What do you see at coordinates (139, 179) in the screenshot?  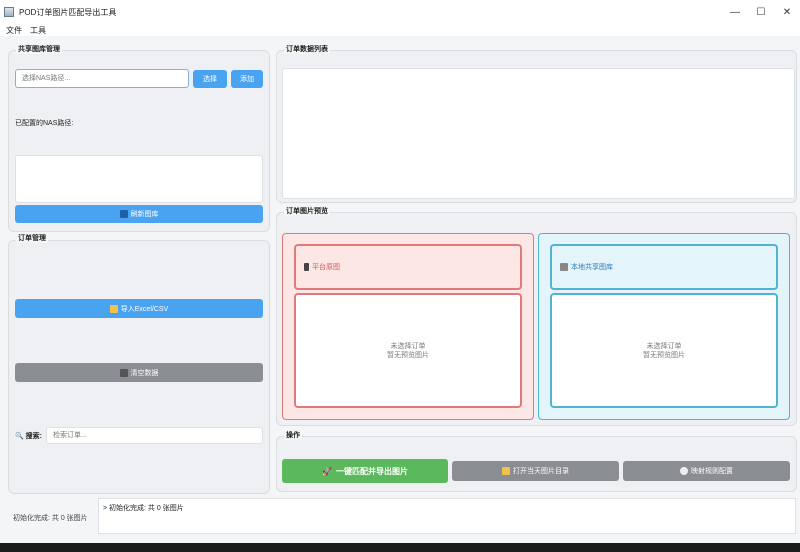 I see `nas-path-list` at bounding box center [139, 179].